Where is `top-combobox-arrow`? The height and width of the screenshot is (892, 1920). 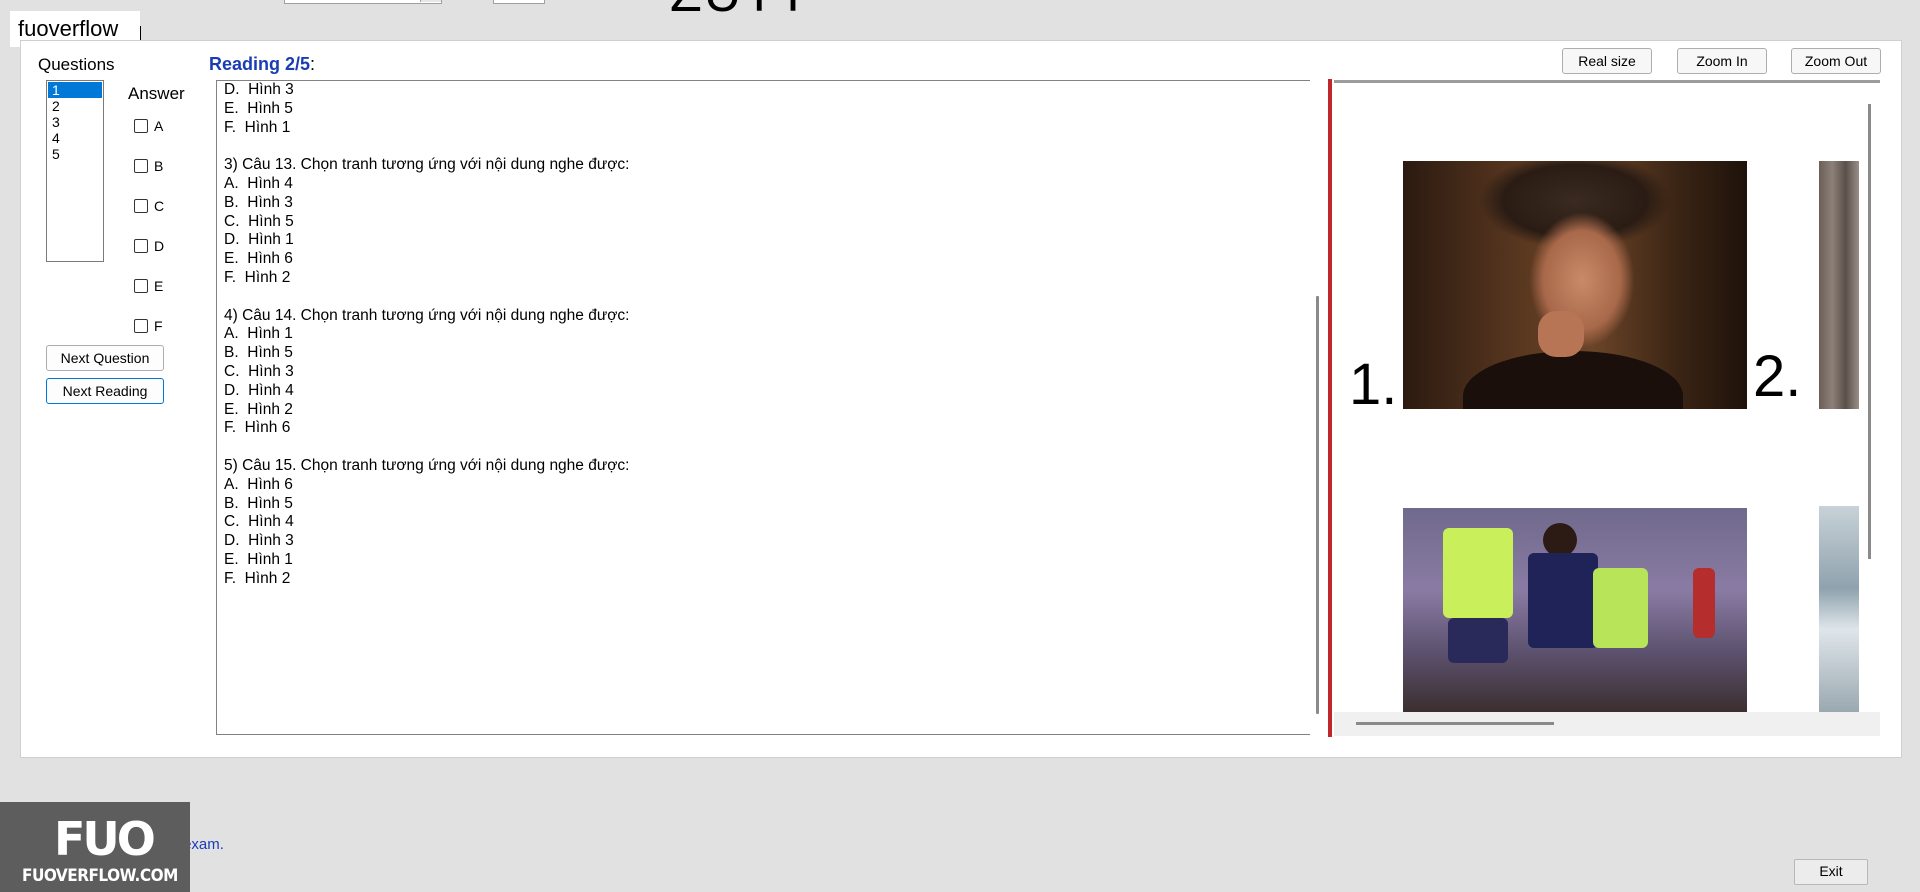 top-combobox-arrow is located at coordinates (430, 1).